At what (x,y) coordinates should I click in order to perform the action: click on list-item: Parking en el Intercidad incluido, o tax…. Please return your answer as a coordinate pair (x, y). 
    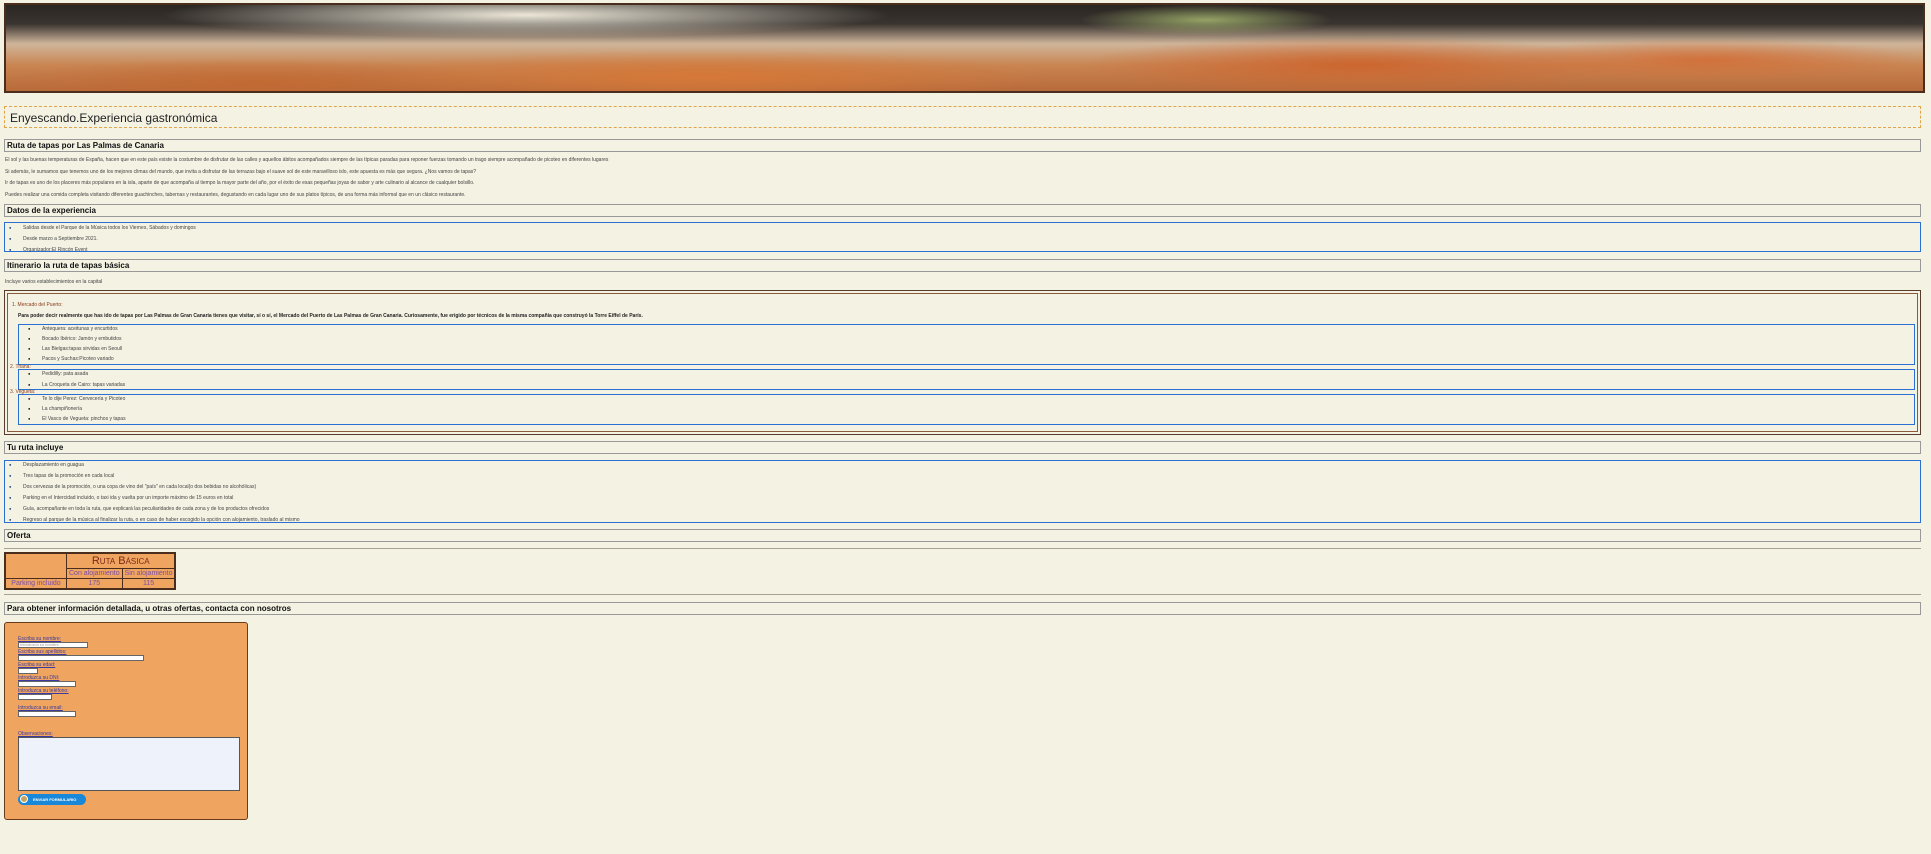
    Looking at the image, I should click on (121, 498).